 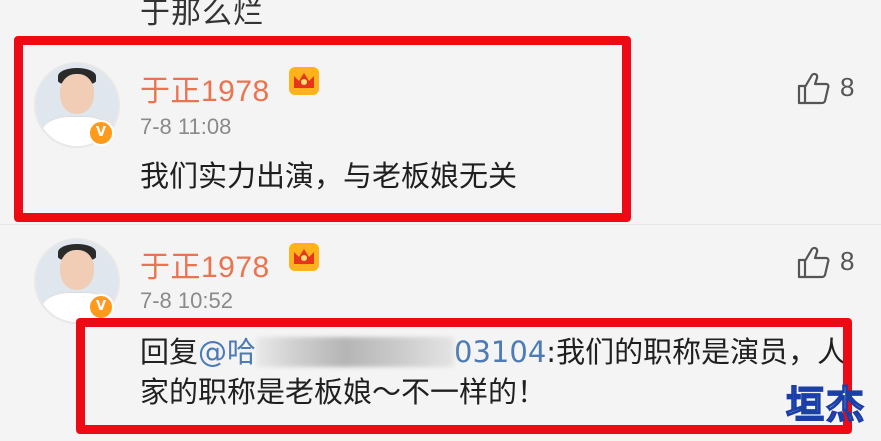 I want to click on comment-timestamp: 7-8 10:52, so click(x=186, y=300).